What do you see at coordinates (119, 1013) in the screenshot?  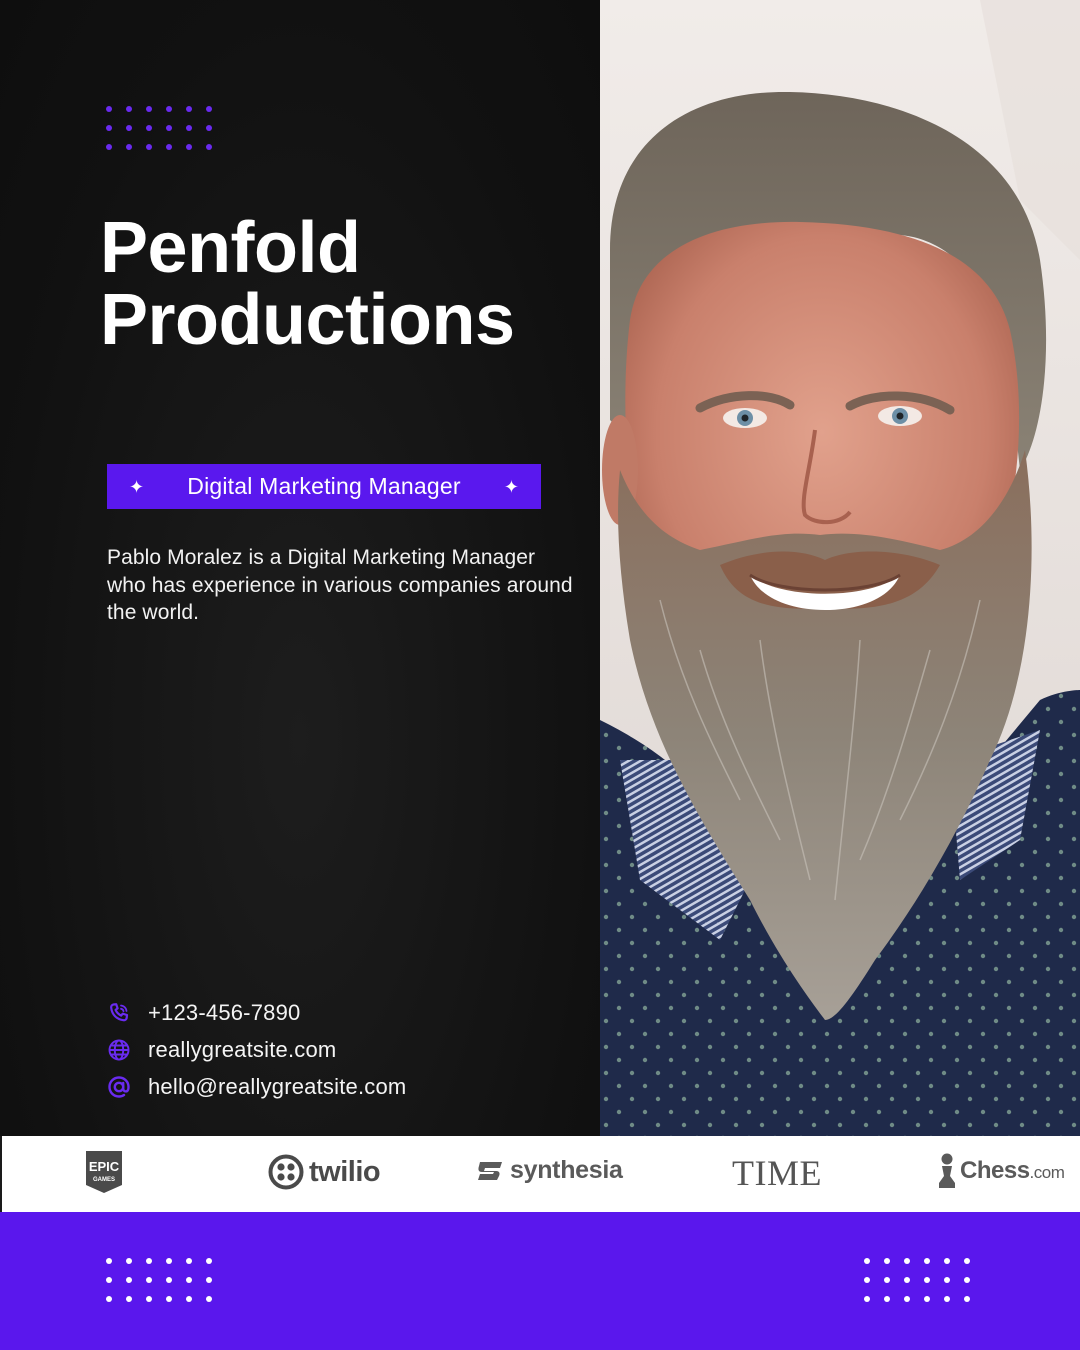 I see `phone-icon` at bounding box center [119, 1013].